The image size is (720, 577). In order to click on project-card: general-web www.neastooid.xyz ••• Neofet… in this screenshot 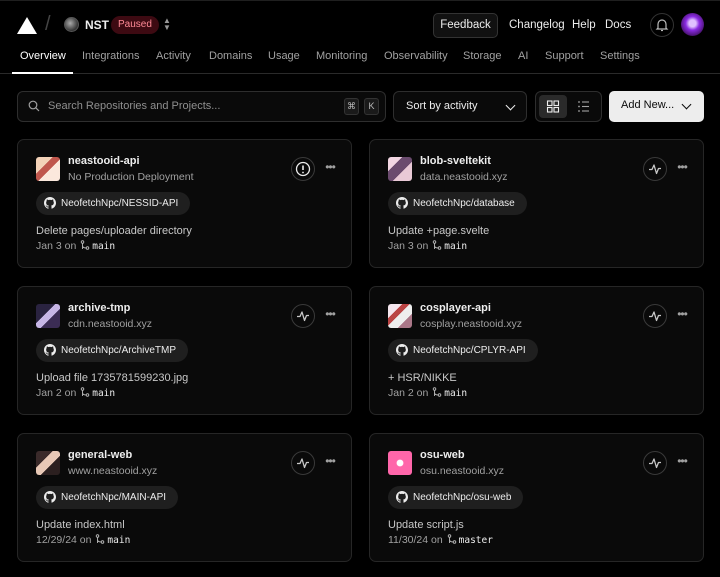, I will do `click(184, 497)`.